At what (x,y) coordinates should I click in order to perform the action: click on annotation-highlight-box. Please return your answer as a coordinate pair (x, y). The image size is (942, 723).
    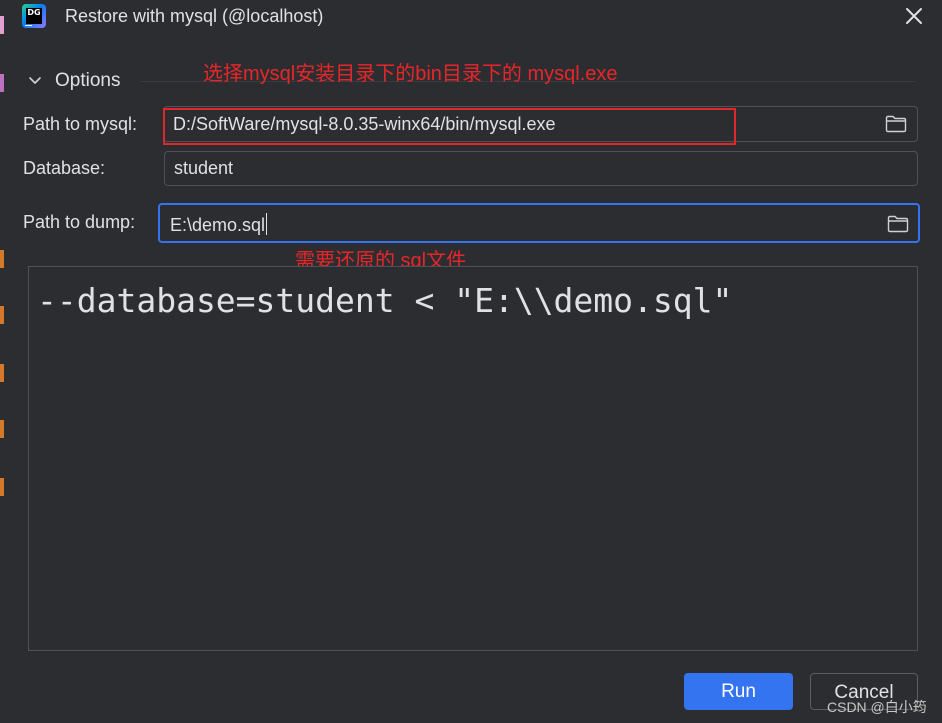
    Looking at the image, I should click on (449, 126).